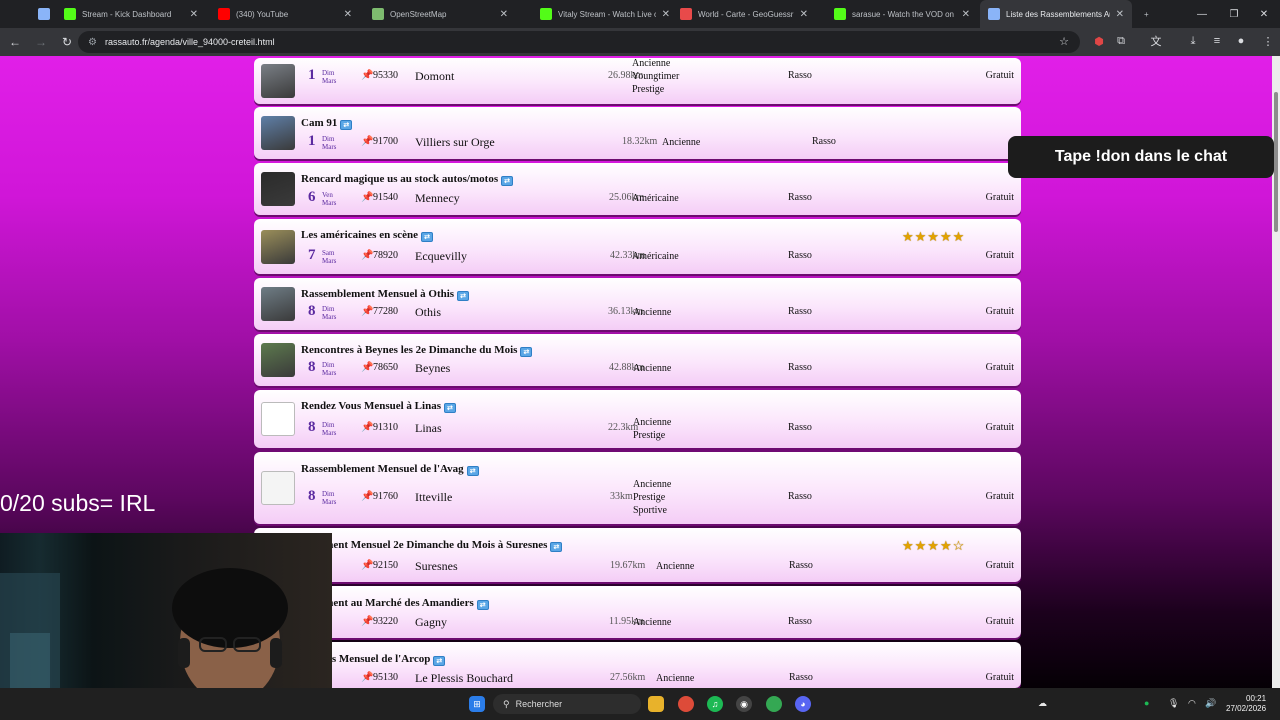  What do you see at coordinates (385, 496) in the screenshot?
I see `event-postcode: 91760` at bounding box center [385, 496].